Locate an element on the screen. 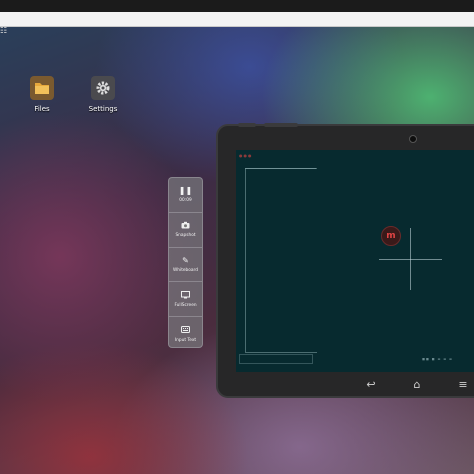 Image resolution: width=474 pixels, height=474 pixels. monitor-icon is located at coordinates (185, 295).